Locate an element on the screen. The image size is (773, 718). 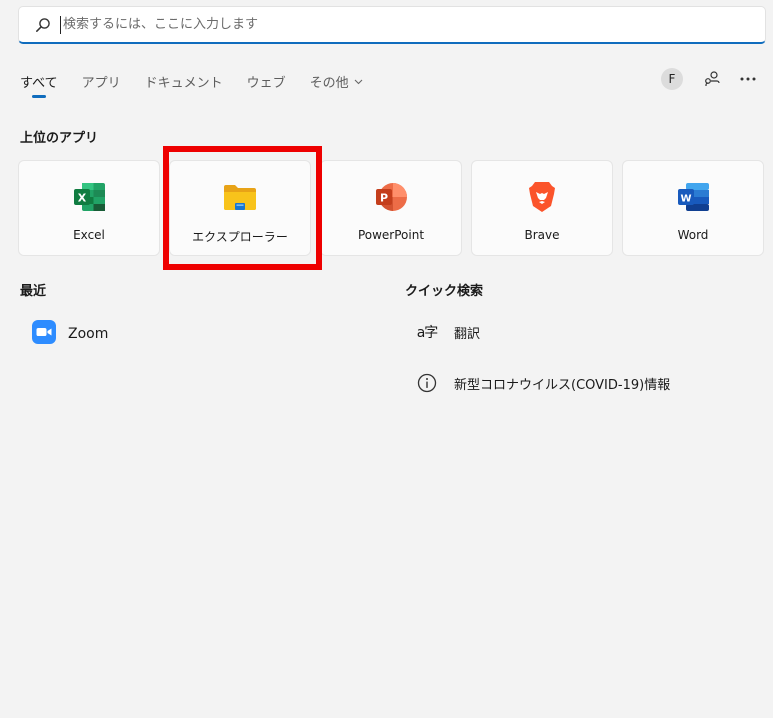
tab-web: ウェブ is located at coordinates (266, 80).